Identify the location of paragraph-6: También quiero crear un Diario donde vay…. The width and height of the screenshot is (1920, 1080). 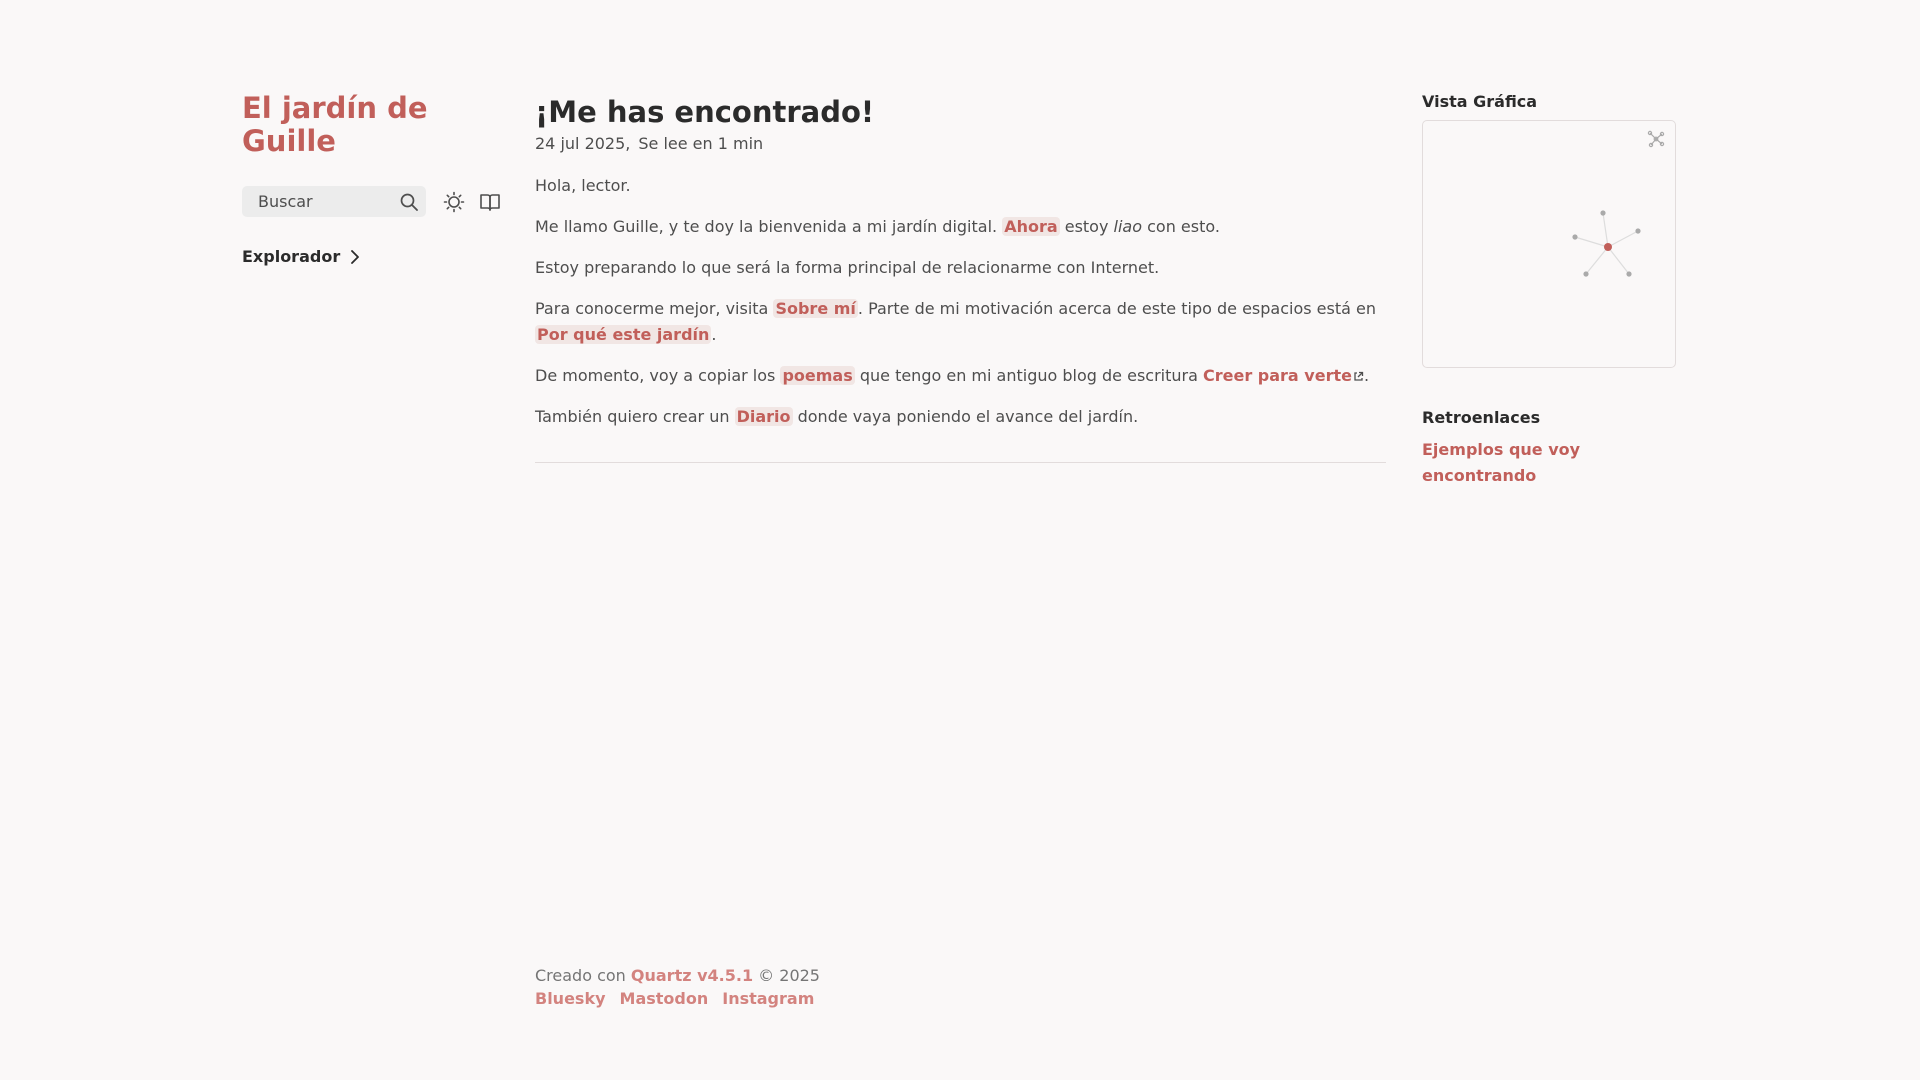
(960, 417).